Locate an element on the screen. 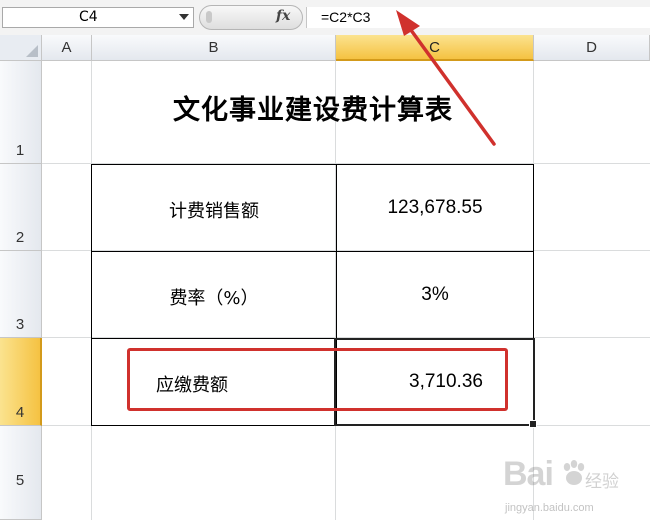 The width and height of the screenshot is (650, 520). baidu-watermark: Bai 经验 jingyan.baidu.com is located at coordinates (570, 482).